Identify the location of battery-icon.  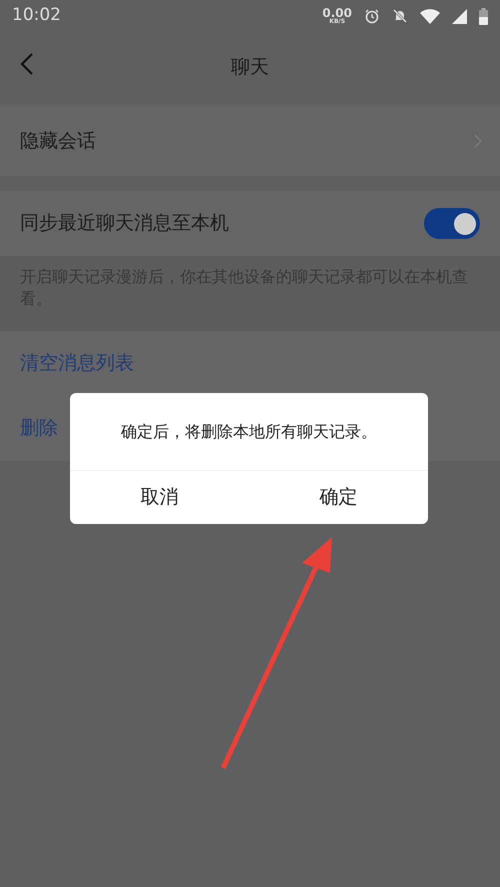
(483, 16).